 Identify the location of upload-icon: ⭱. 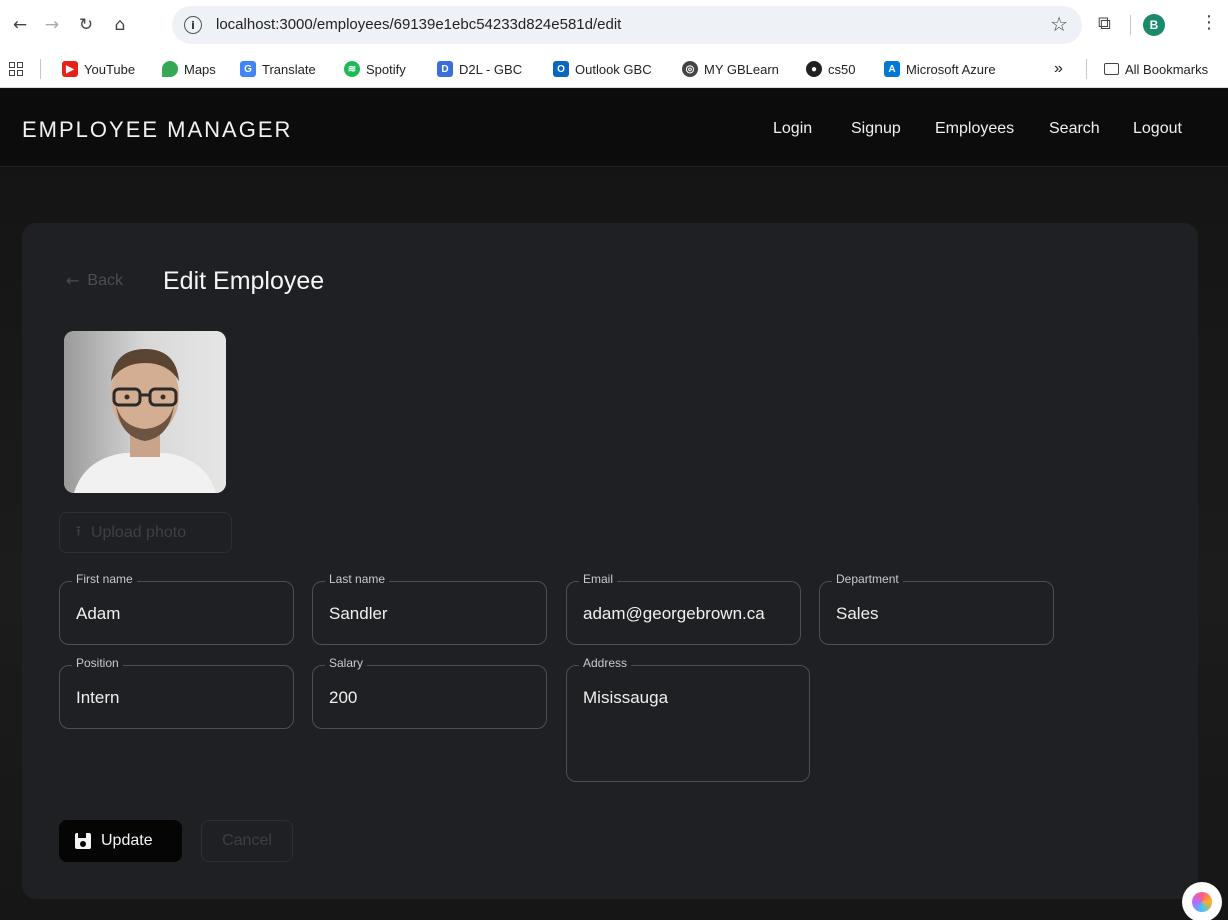
(78, 531).